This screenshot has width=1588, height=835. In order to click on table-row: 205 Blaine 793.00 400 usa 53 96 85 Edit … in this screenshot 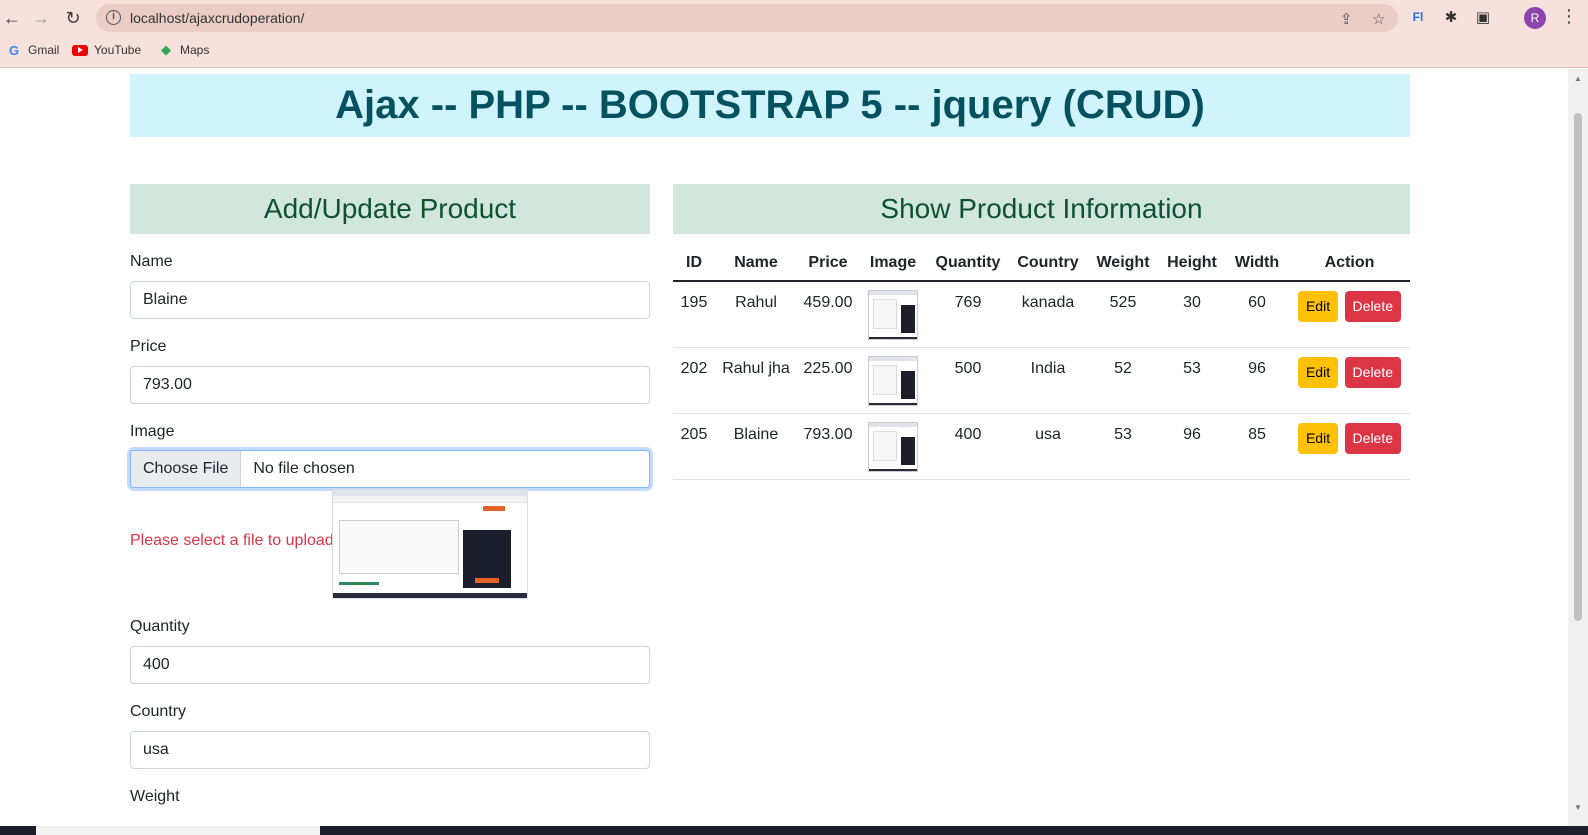, I will do `click(1041, 446)`.